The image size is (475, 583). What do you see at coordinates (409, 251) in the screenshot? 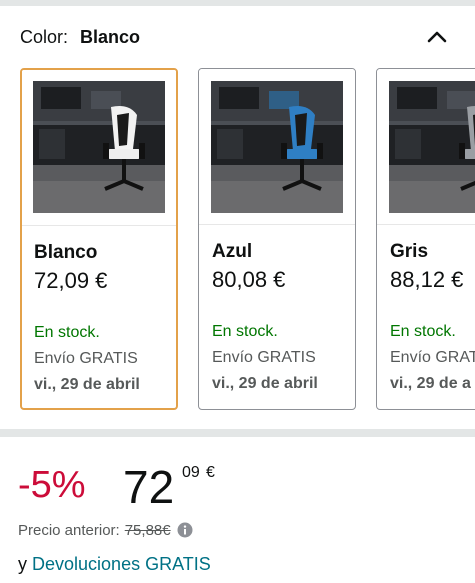
I see `swatch-name: Gris` at bounding box center [409, 251].